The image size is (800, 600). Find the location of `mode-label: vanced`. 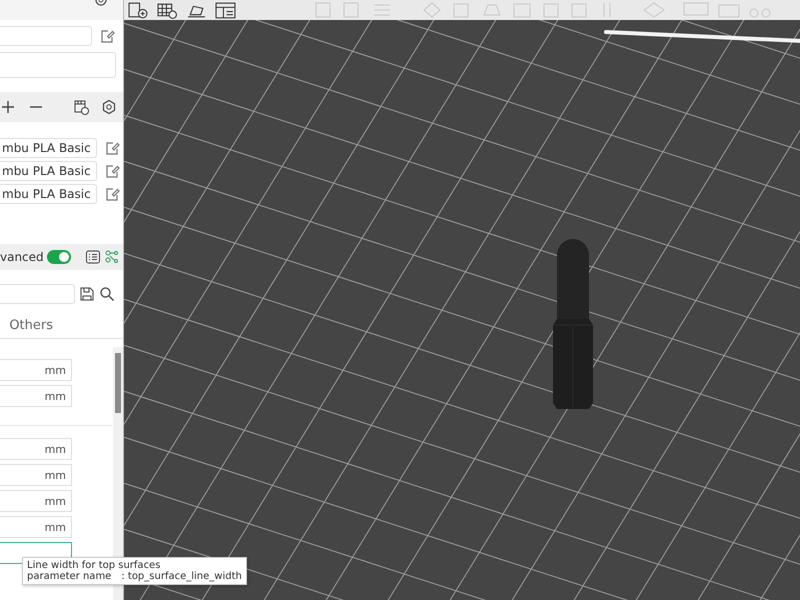

mode-label: vanced is located at coordinates (22, 257).